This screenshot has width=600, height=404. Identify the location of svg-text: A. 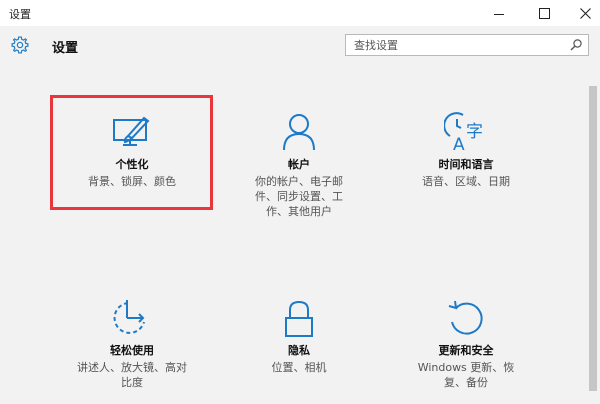
(459, 143).